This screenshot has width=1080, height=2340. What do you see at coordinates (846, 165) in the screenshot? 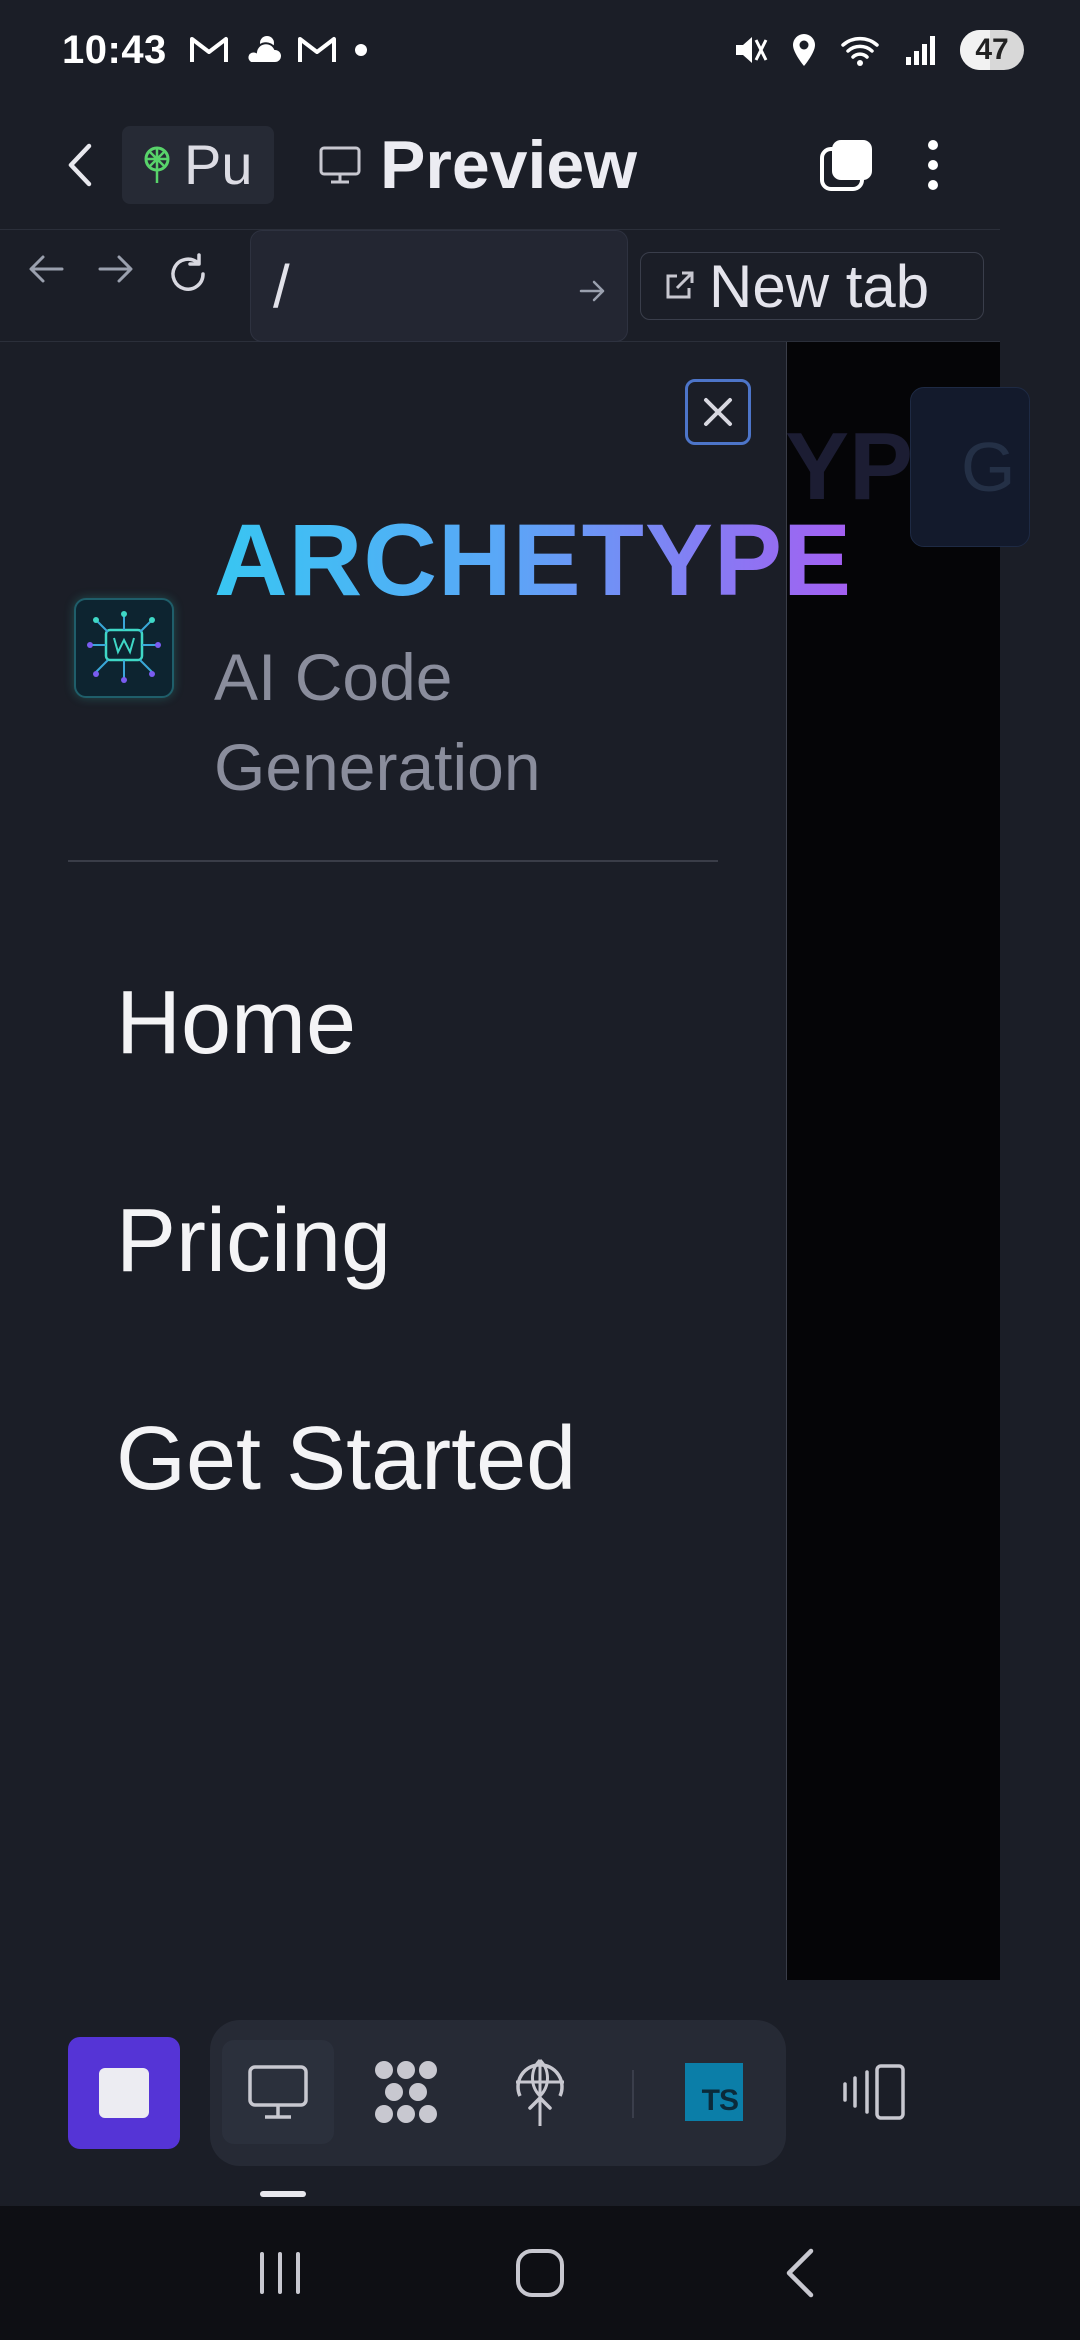
I see `tabs-icon` at bounding box center [846, 165].